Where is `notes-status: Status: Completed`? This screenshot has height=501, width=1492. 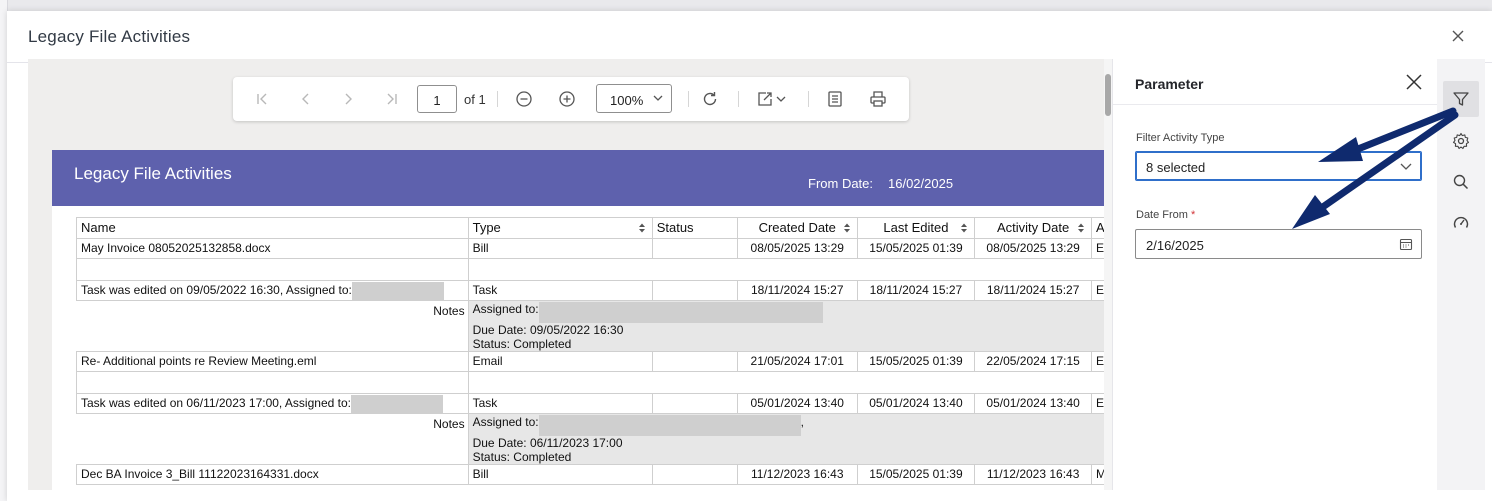 notes-status: Status: Completed is located at coordinates (522, 344).